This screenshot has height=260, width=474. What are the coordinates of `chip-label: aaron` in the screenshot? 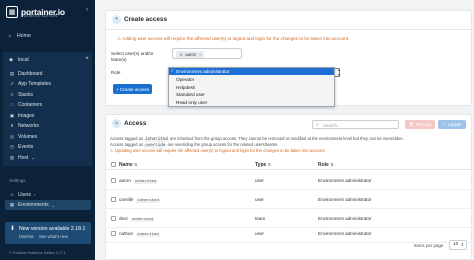 It's located at (190, 54).